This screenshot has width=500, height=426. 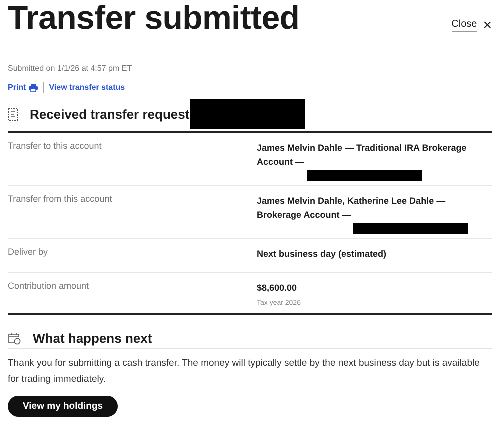 I want to click on detail-label: Deliver by, so click(x=29, y=253).